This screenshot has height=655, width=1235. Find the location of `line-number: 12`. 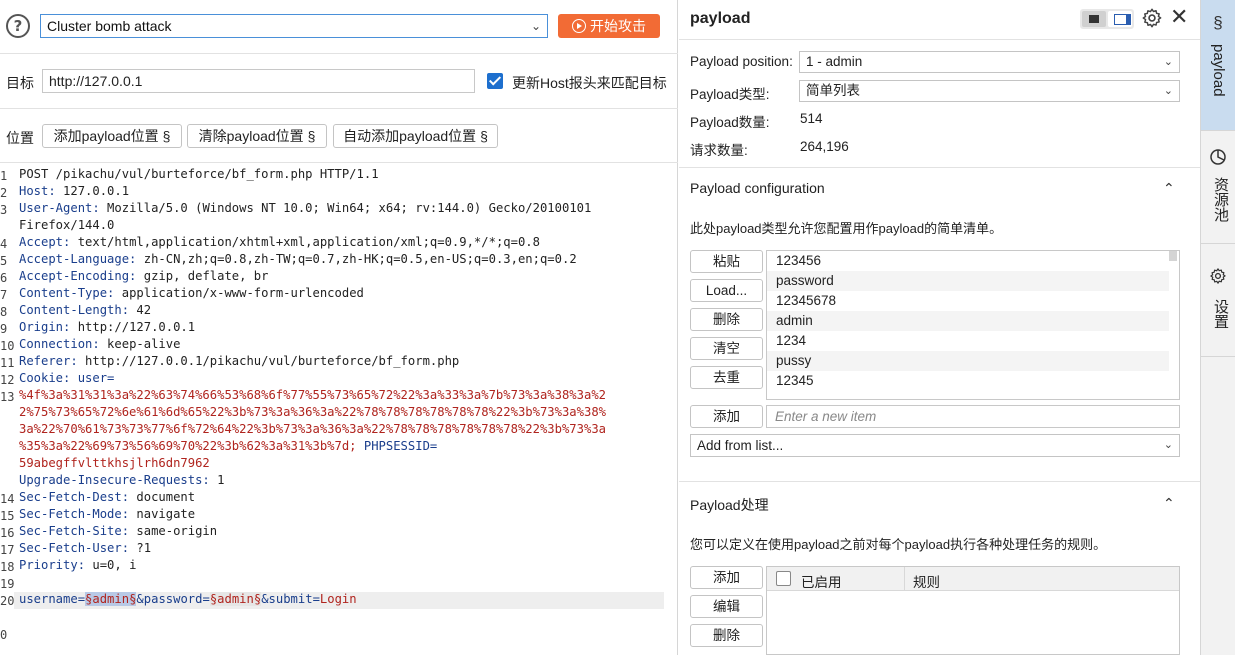

line-number: 12 is located at coordinates (7, 380).